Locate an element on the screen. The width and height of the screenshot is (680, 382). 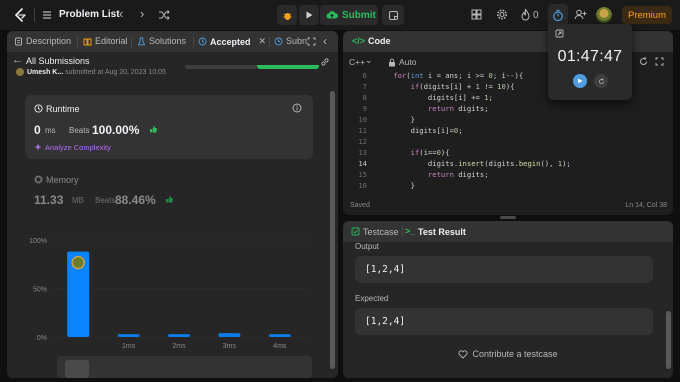
streak-count: 0 is located at coordinates (536, 15).